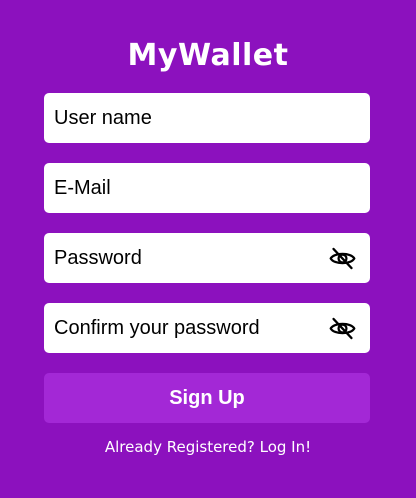 Image resolution: width=416 pixels, height=498 pixels. I want to click on password-field-container, so click(207, 258).